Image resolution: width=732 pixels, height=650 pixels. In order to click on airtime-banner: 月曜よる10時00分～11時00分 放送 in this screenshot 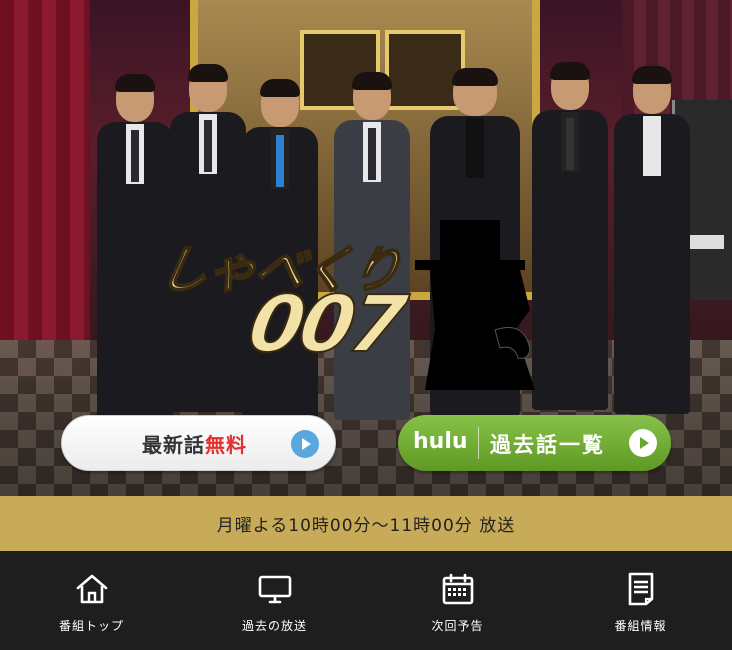, I will do `click(366, 523)`.